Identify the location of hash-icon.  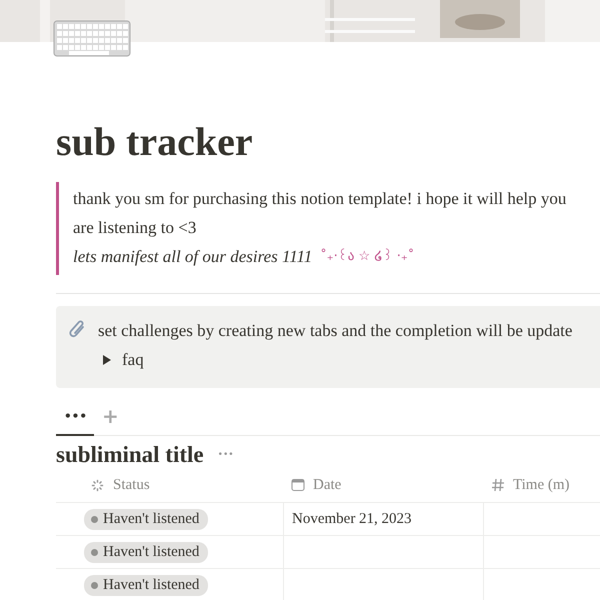
(498, 485).